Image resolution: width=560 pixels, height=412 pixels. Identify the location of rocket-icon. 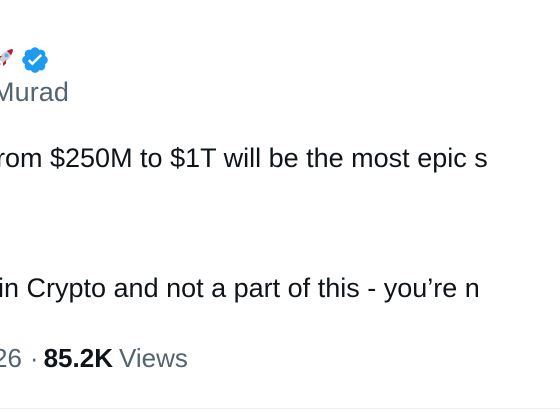
(6, 57).